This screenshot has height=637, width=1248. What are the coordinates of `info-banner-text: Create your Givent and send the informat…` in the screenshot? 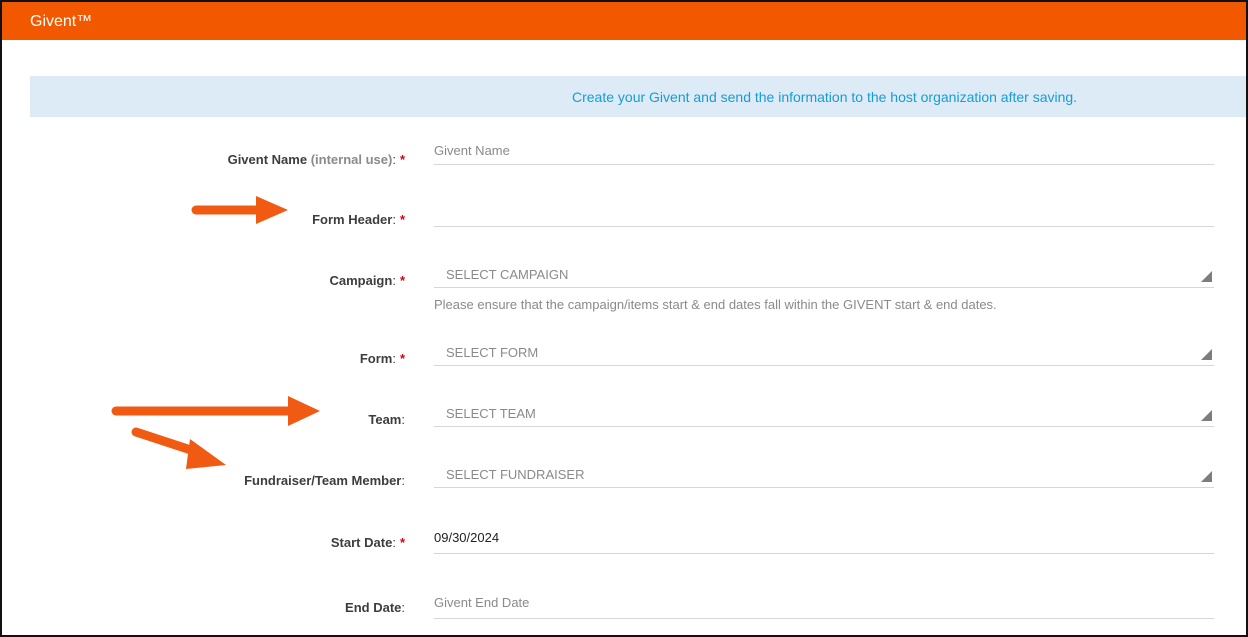 It's located at (825, 97).